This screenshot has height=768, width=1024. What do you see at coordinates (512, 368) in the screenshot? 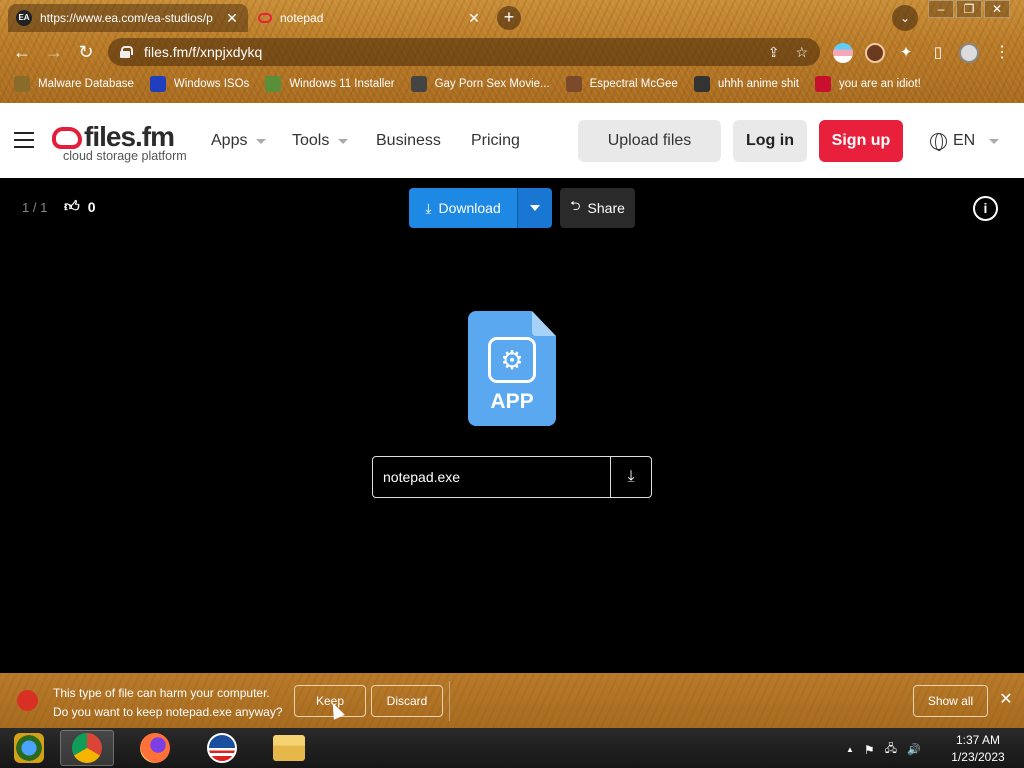
I see `app-file-icon: ⚙ APP` at bounding box center [512, 368].